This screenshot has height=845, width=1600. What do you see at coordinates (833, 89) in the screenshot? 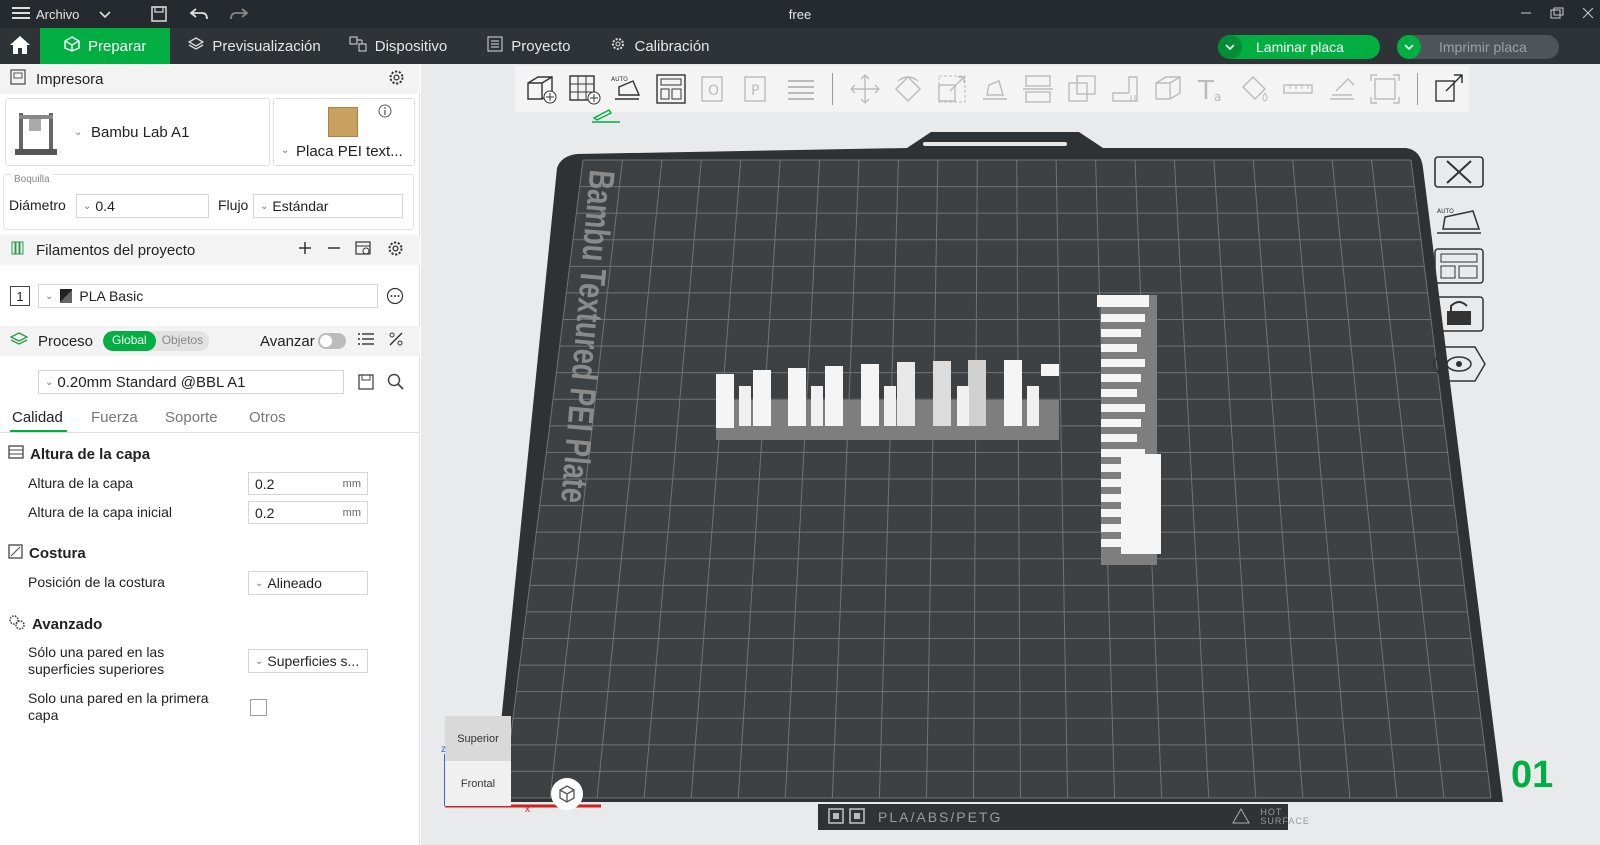
I see `toolbar-separator` at bounding box center [833, 89].